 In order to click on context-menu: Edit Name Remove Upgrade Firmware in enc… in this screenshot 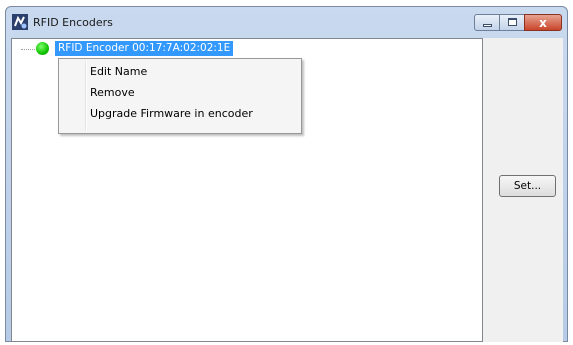, I will do `click(180, 96)`.